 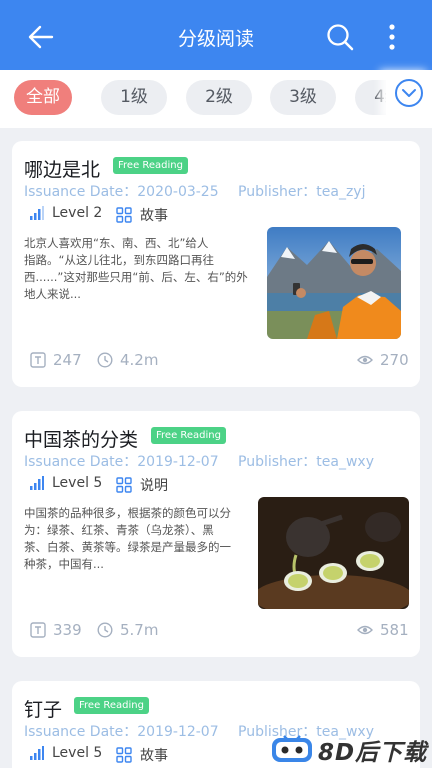 I want to click on reading-time: 5.7m, so click(x=127, y=630).